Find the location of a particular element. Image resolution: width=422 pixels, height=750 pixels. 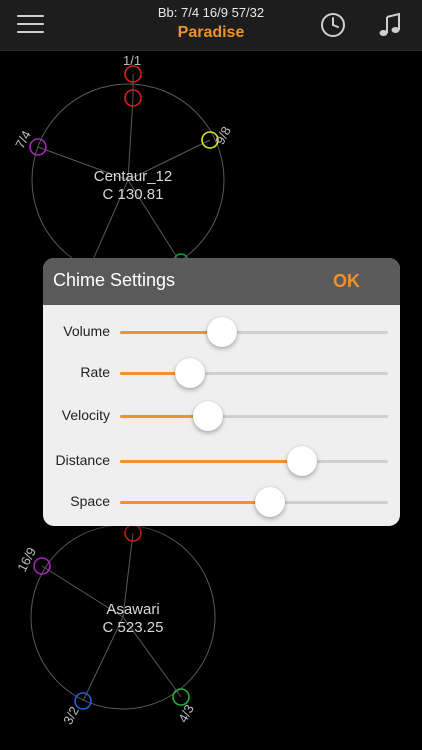

slider-row-space: Space is located at coordinates (221, 501).